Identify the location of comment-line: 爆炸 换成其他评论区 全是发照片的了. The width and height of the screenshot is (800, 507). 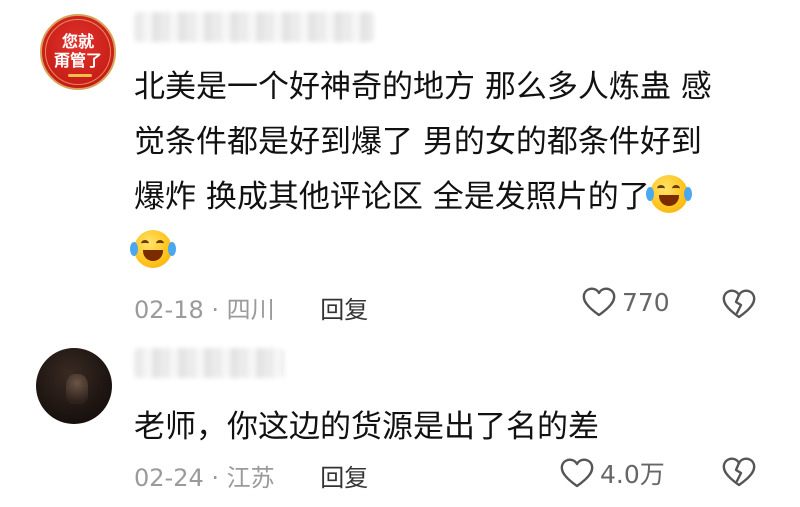
(444, 197).